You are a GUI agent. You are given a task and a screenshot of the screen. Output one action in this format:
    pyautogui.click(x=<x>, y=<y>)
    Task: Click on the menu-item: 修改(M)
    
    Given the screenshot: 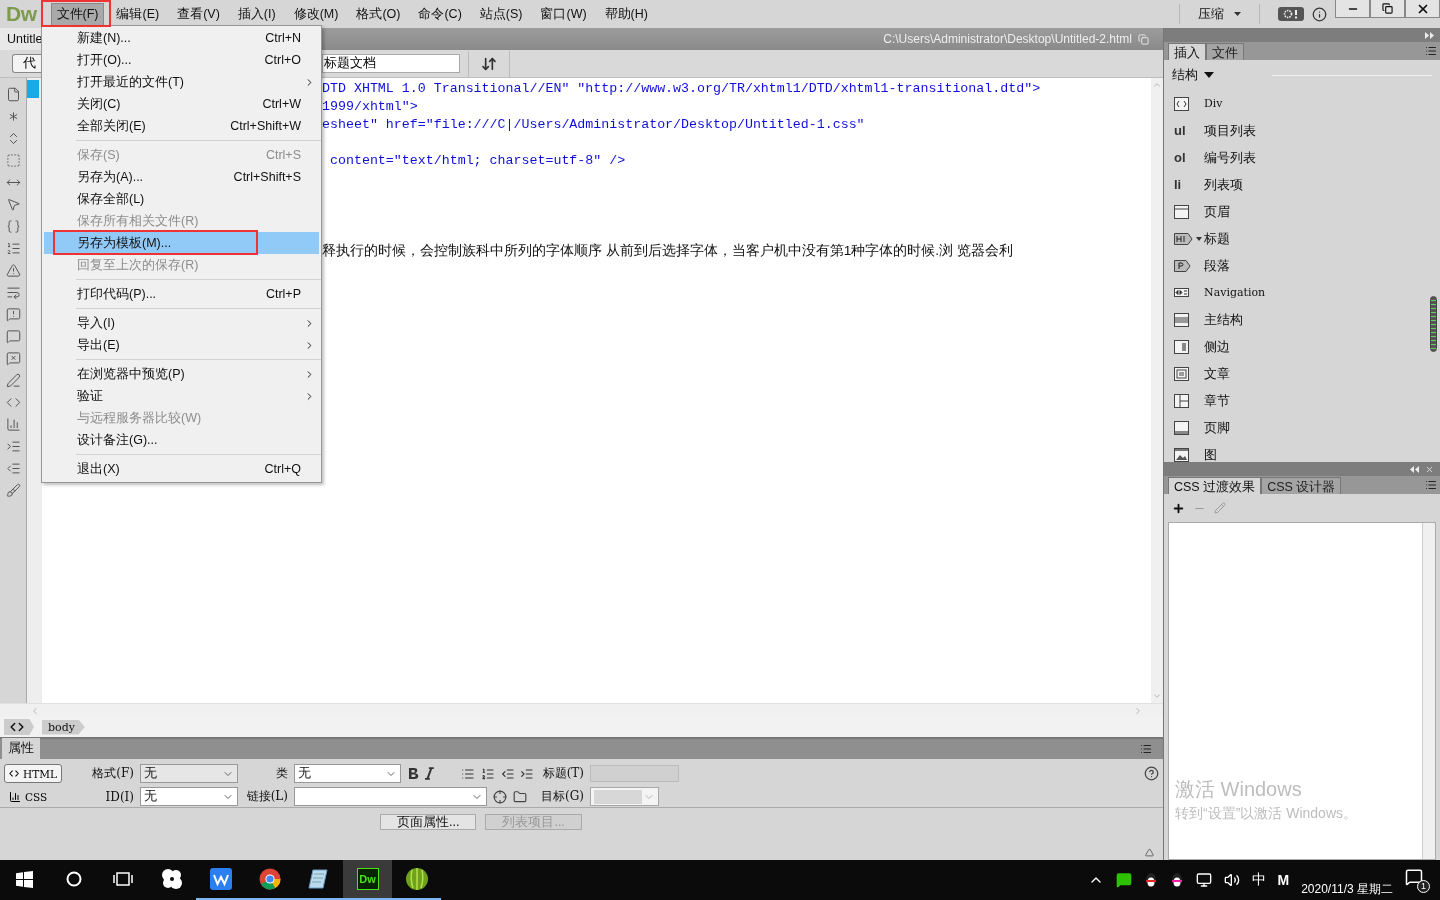 What is the action you would take?
    pyautogui.click(x=316, y=14)
    